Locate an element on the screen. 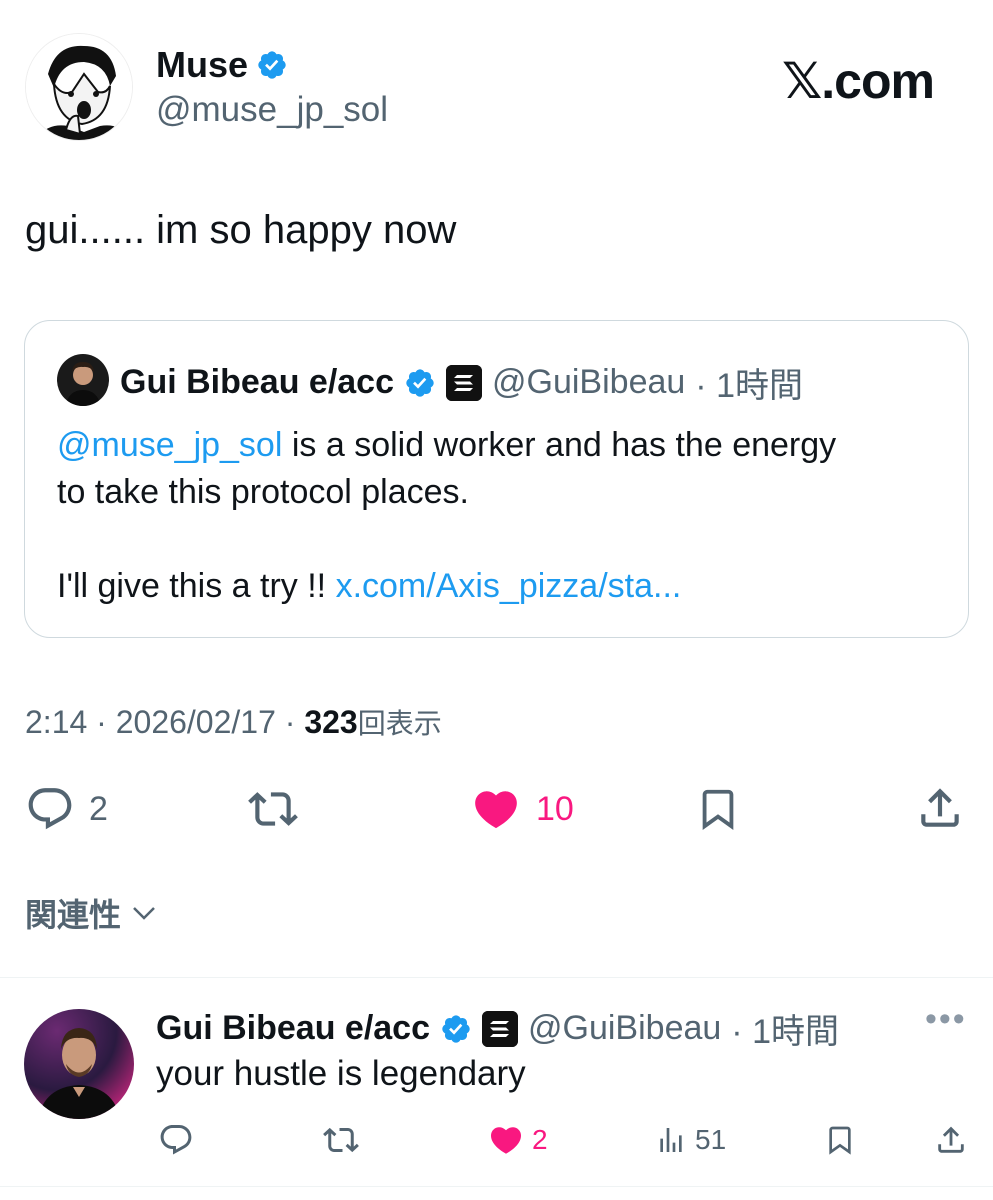  tweet-date: 2026/02/17 is located at coordinates (196, 722).